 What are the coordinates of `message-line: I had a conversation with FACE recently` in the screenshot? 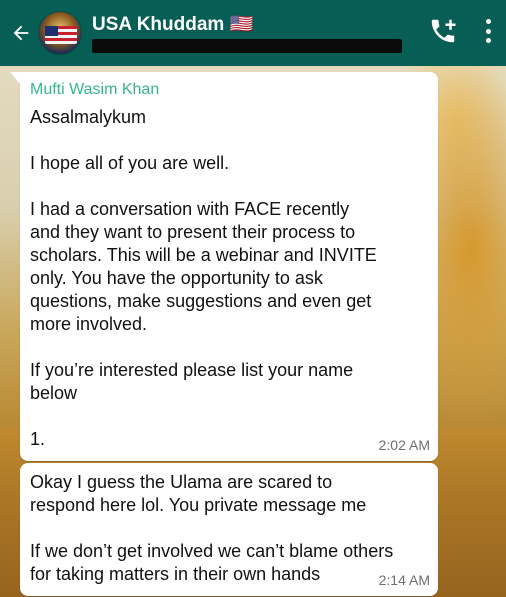 It's located at (190, 209).